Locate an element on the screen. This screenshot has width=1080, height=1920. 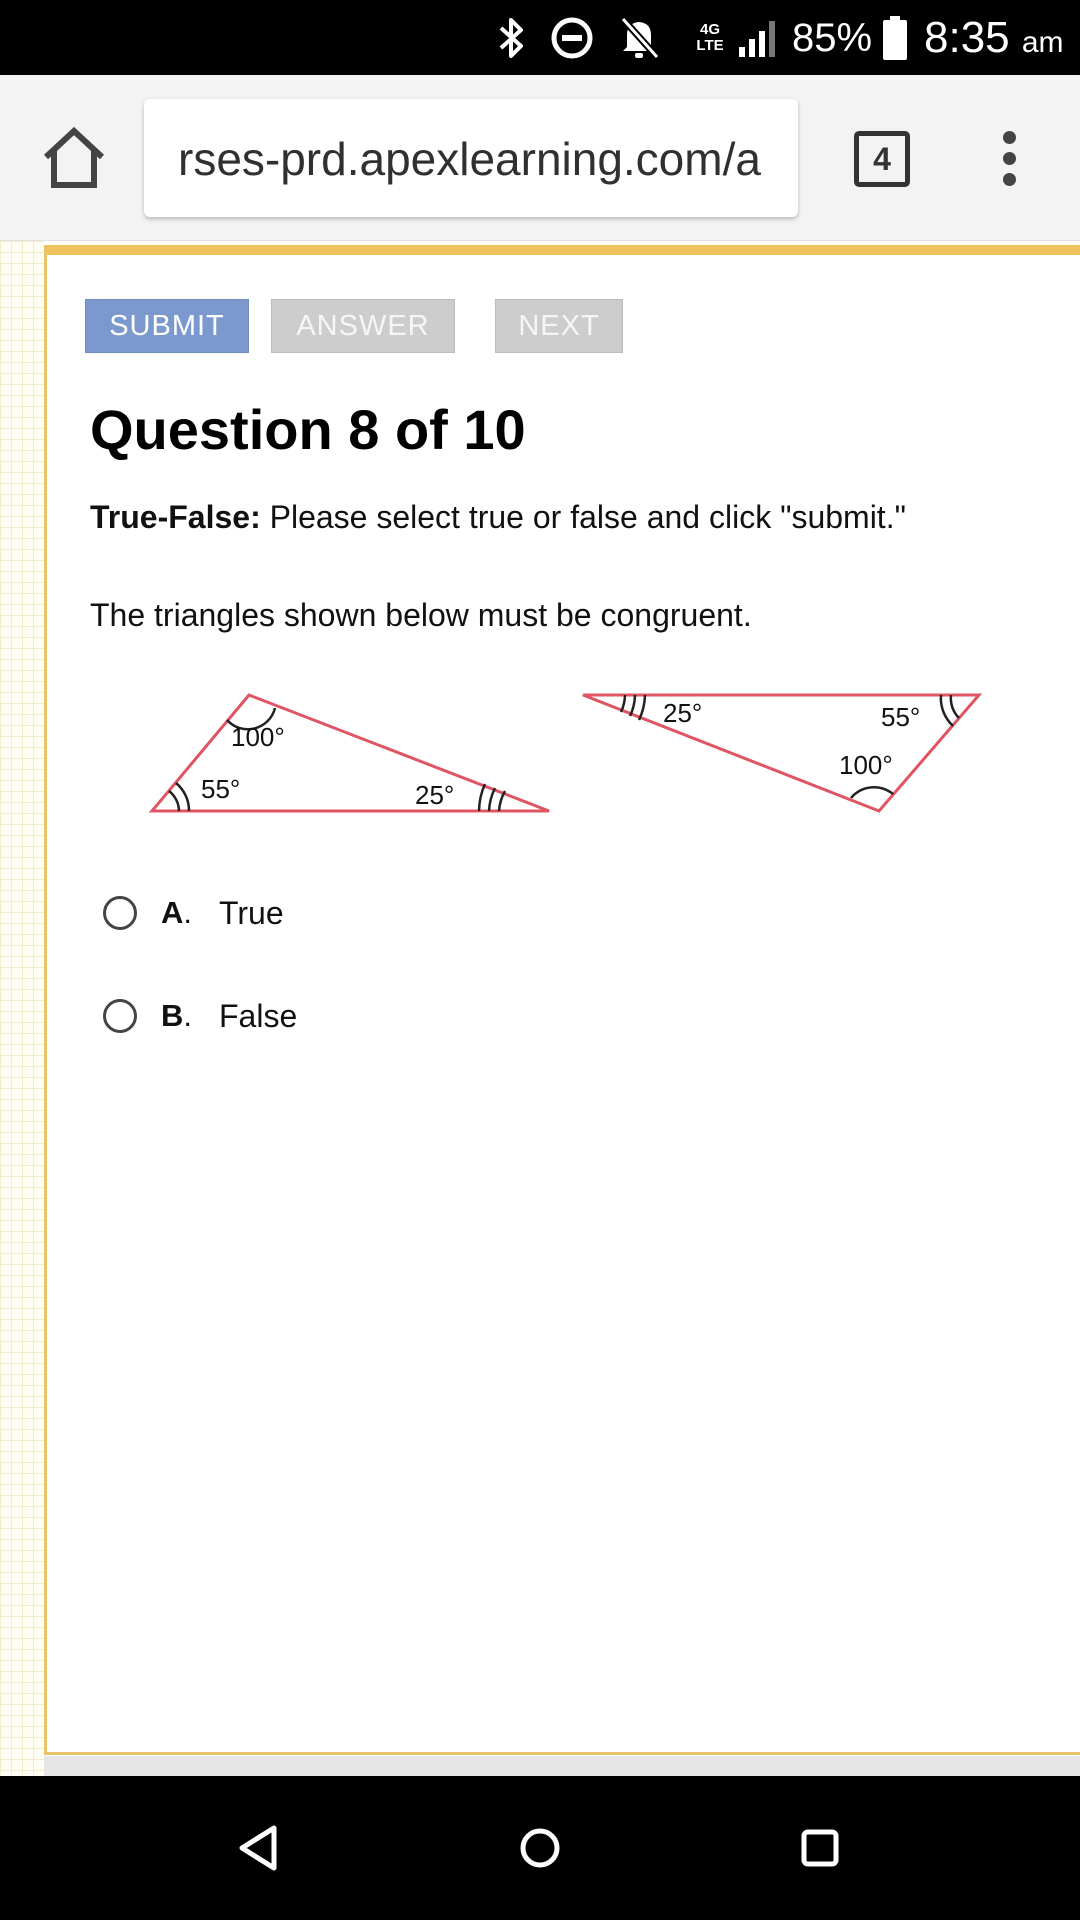
address-bar: rses-prd.apexlearning.com/a is located at coordinates (471, 158).